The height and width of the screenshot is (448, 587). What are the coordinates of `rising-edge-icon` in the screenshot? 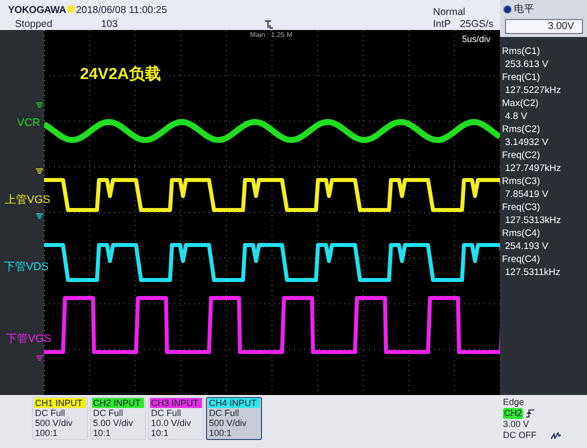 It's located at (530, 413).